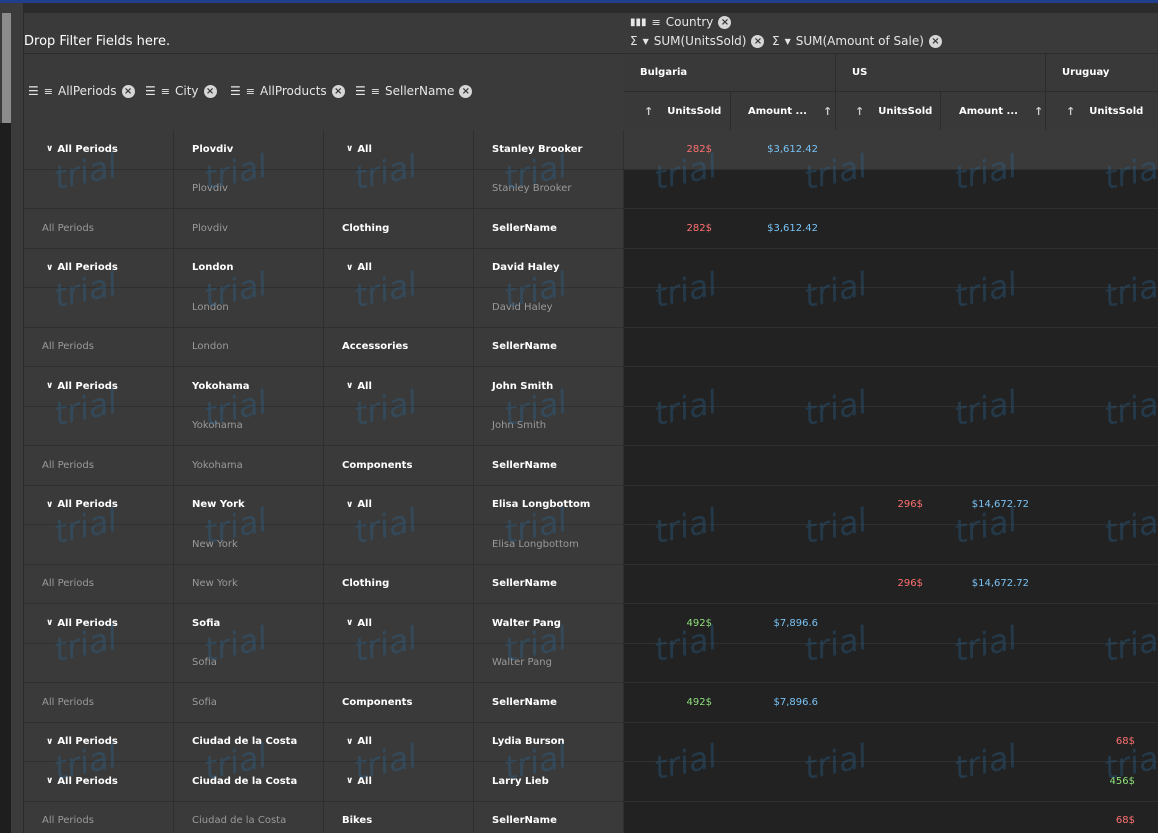  I want to click on row-cell-text: Yokohama, so click(217, 426).